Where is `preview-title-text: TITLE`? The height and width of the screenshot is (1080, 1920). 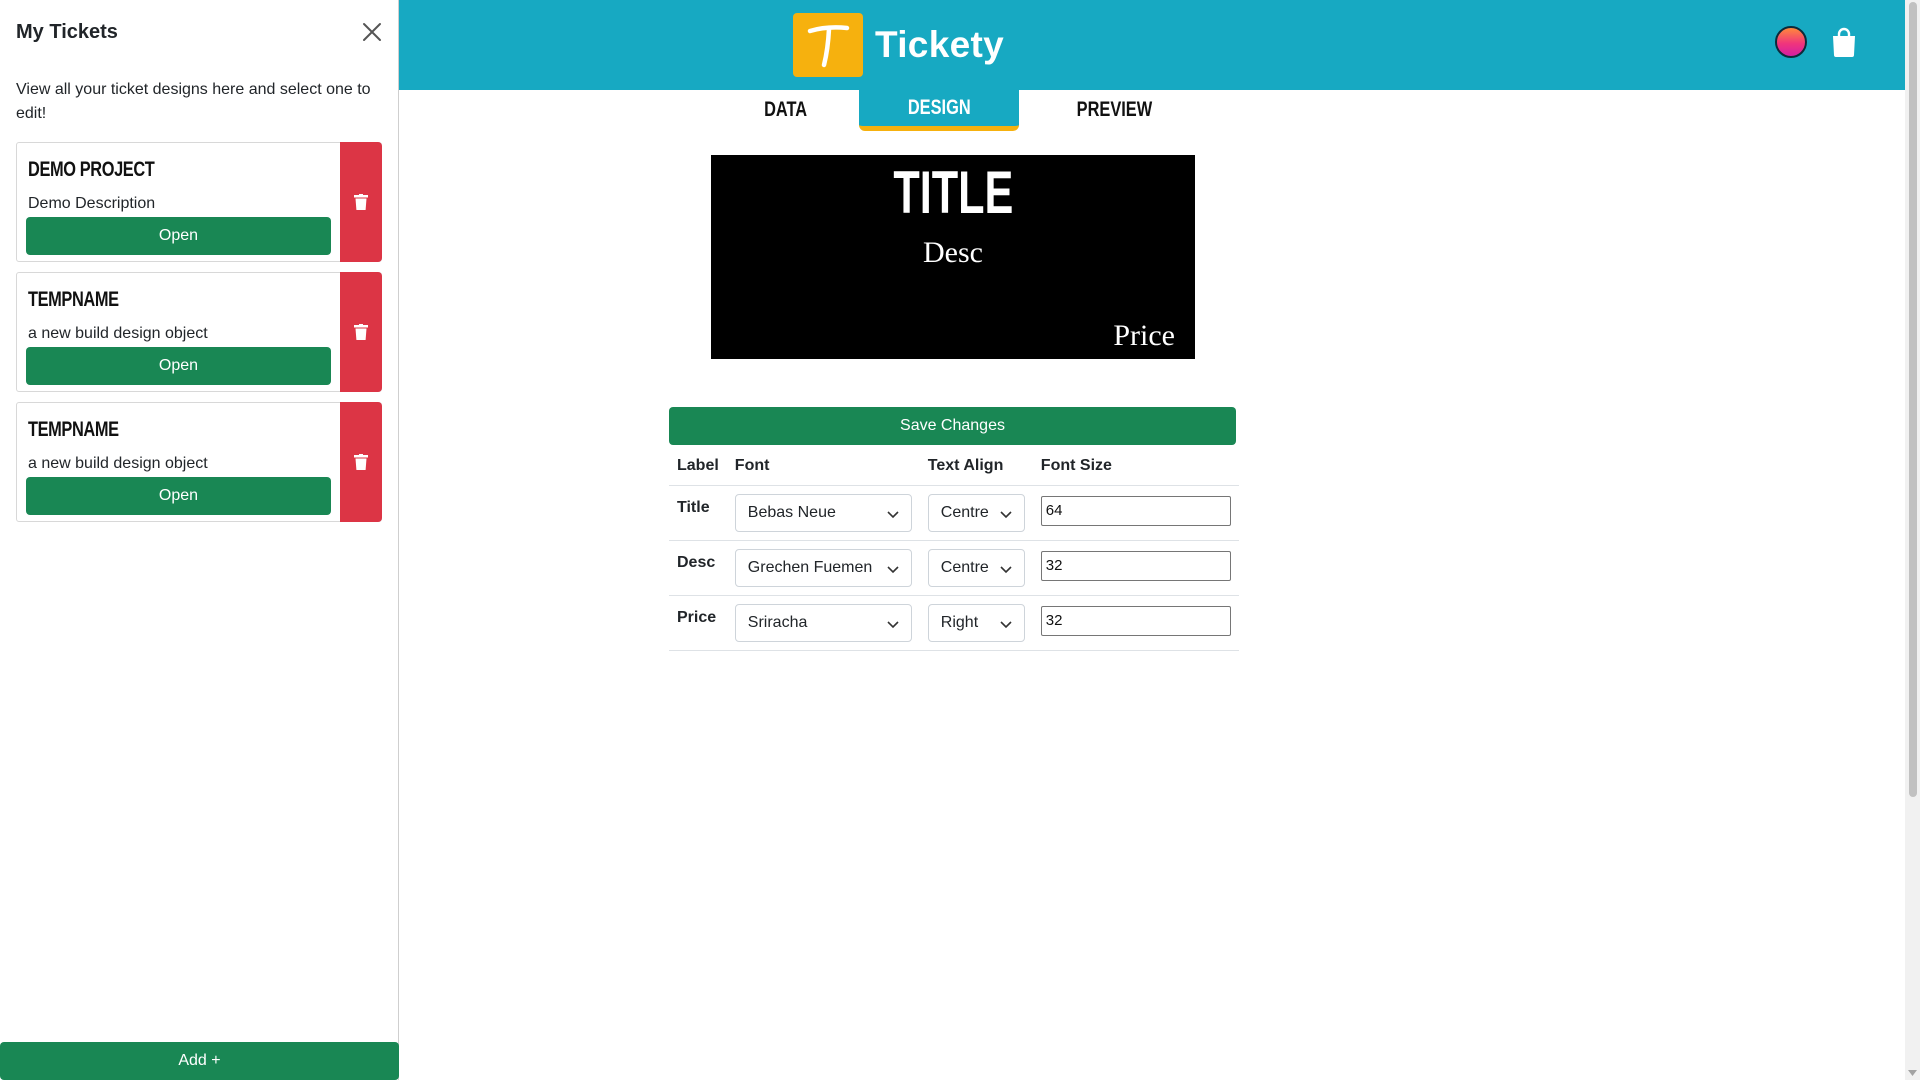 preview-title-text: TITLE is located at coordinates (953, 192).